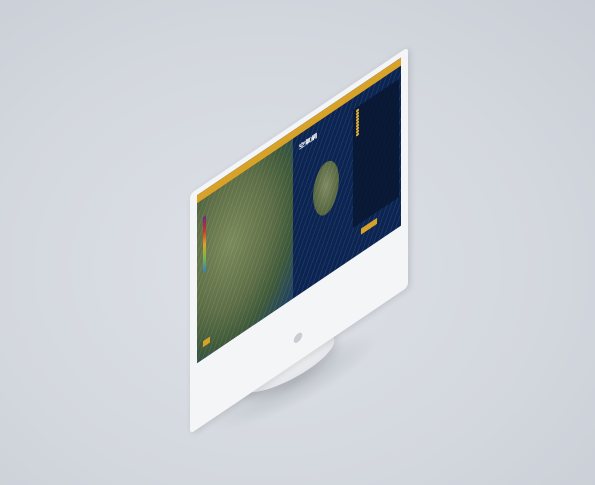  I want to click on color-legend, so click(204, 244).